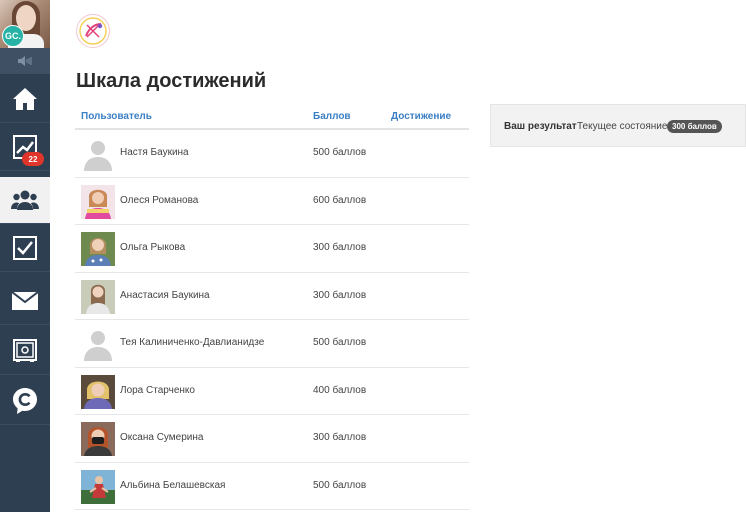 This screenshot has width=746, height=512. What do you see at coordinates (622, 126) in the screenshot?
I see `result-state: Текущее состояние` at bounding box center [622, 126].